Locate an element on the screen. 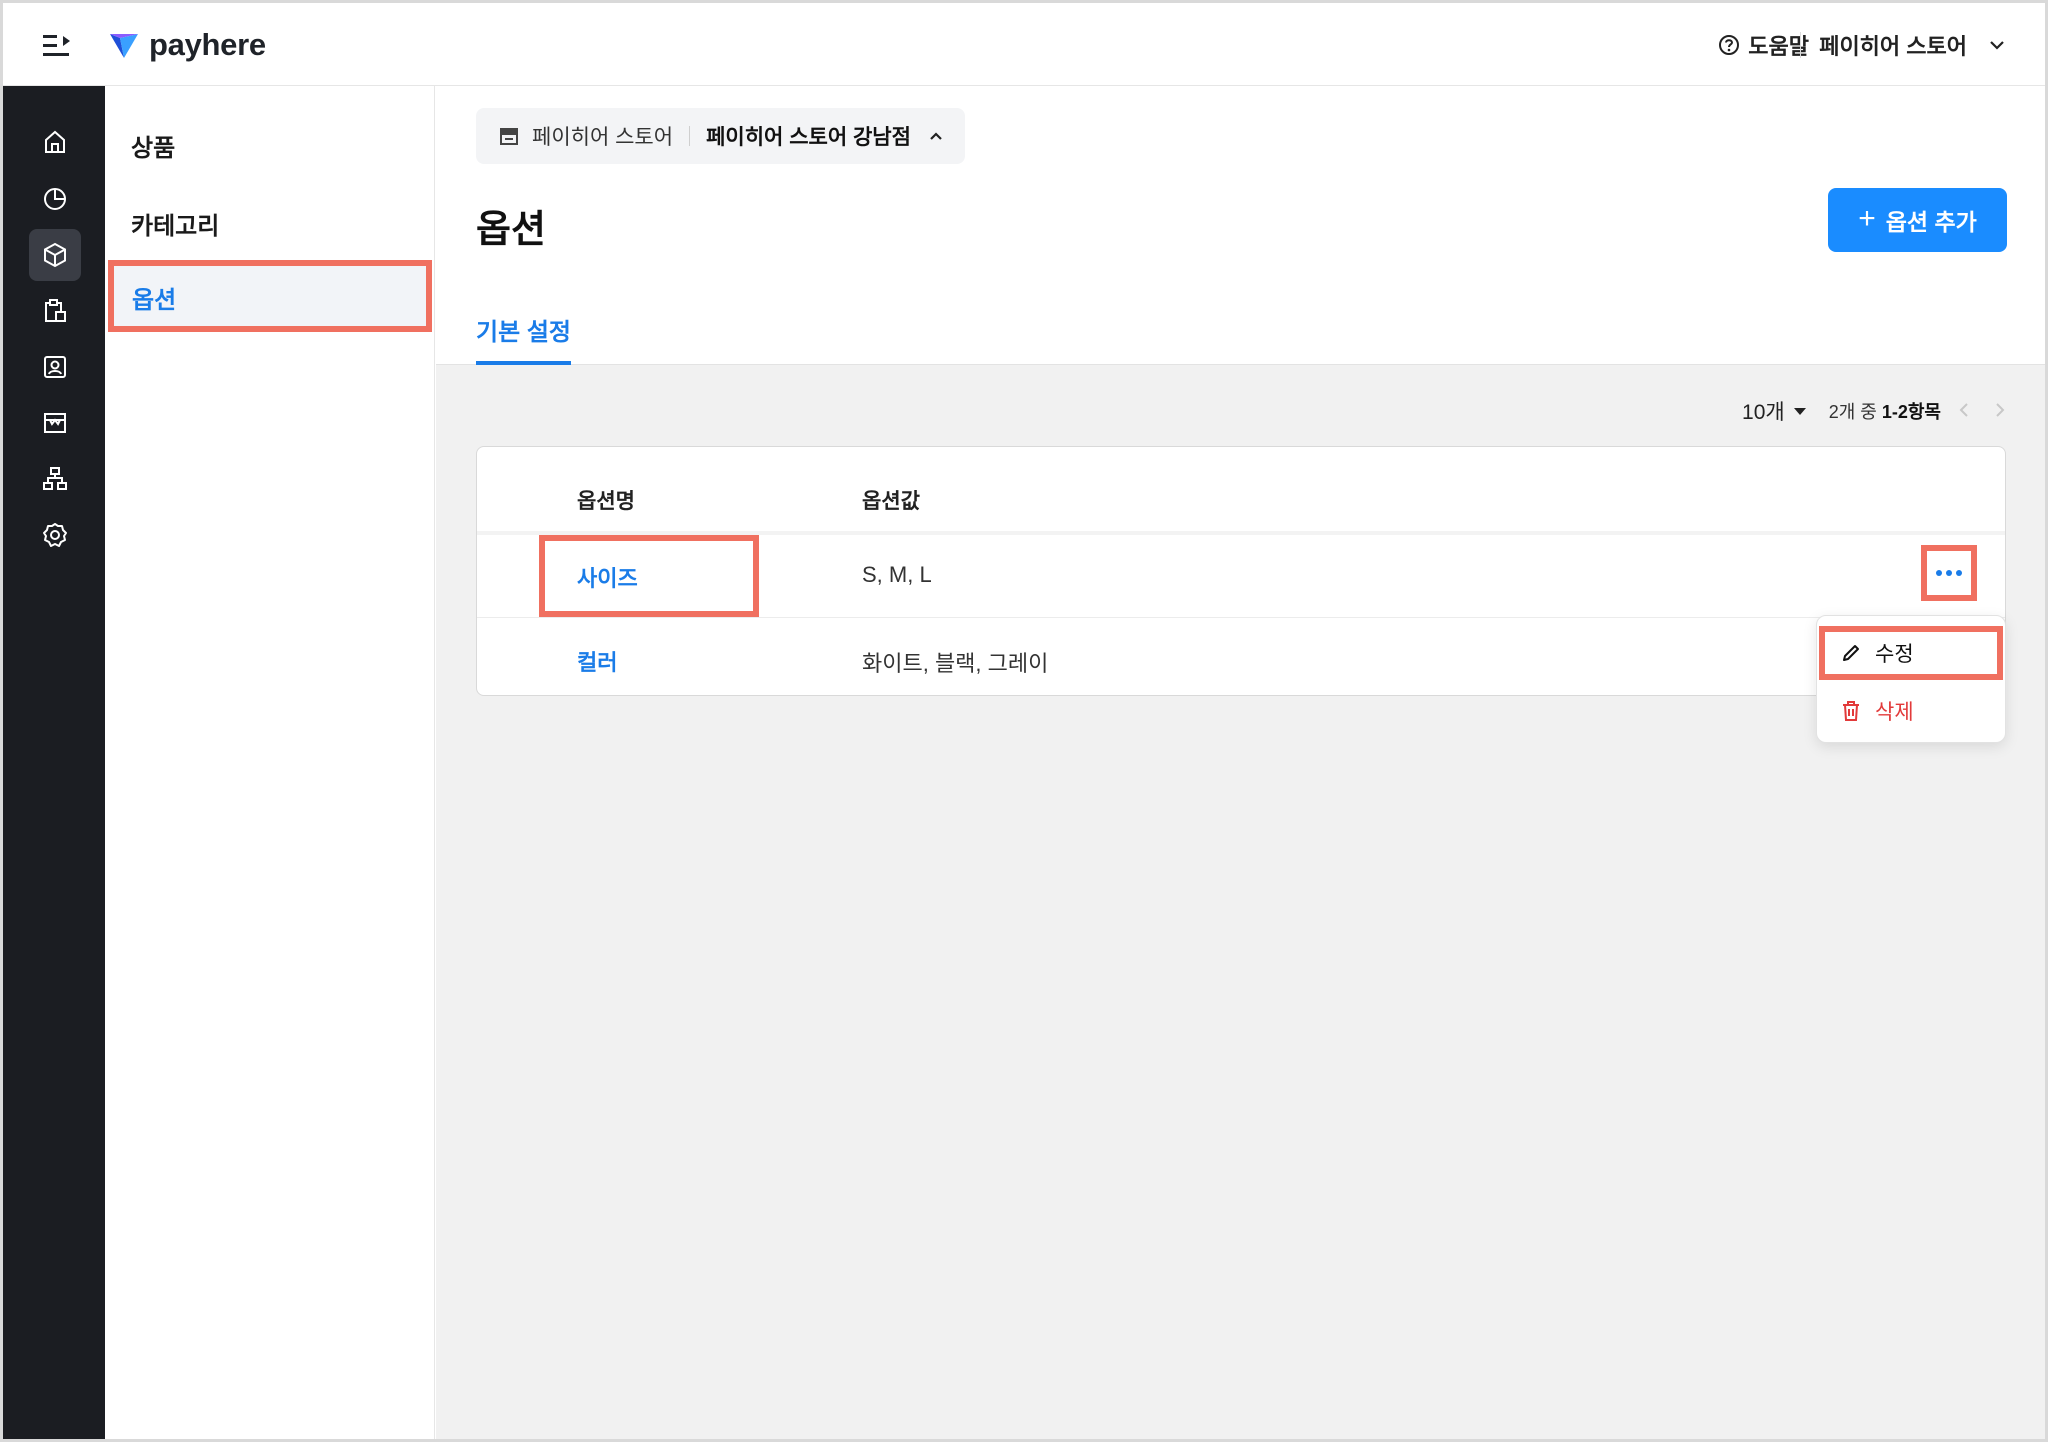  tab-underline is located at coordinates (523, 363).